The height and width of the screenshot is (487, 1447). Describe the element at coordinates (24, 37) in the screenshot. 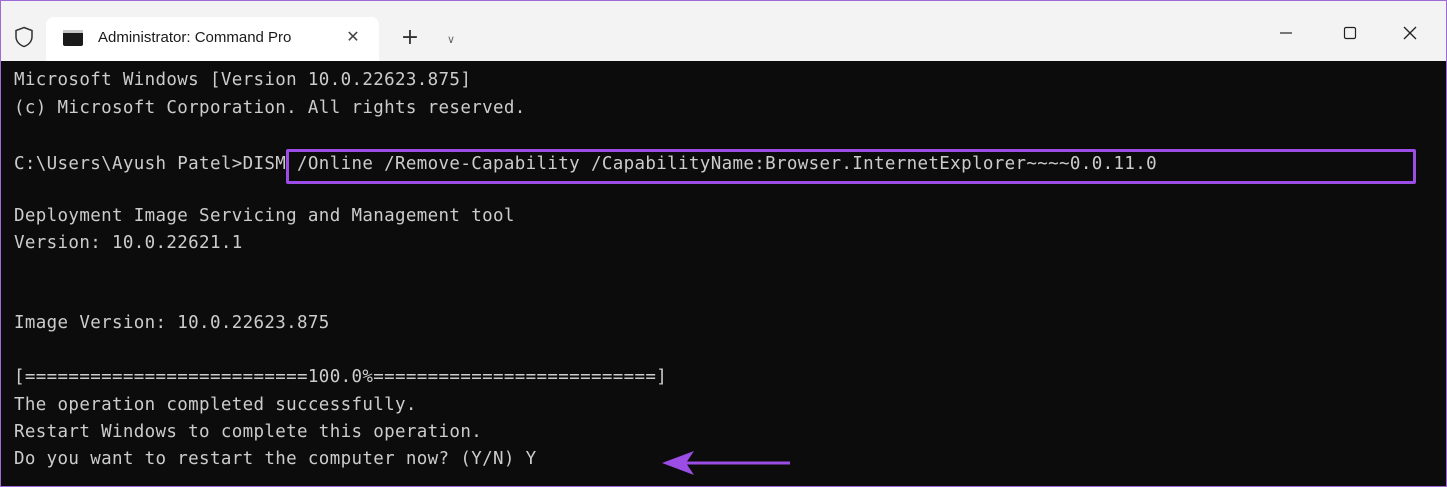

I see `shield-icon` at that location.